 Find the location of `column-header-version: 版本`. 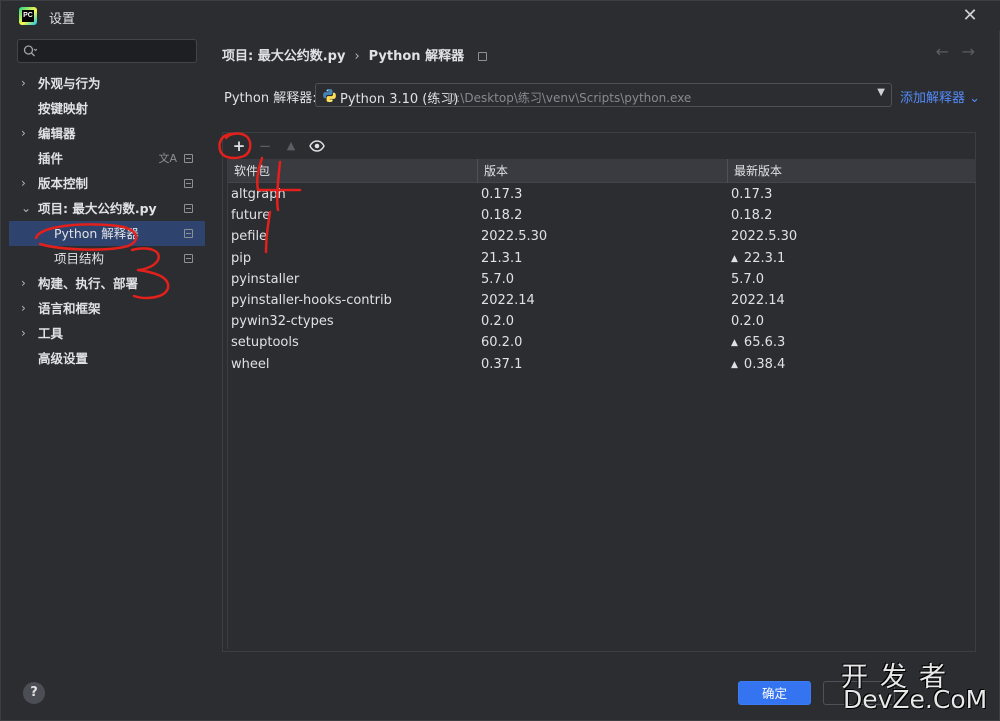

column-header-version: 版本 is located at coordinates (603, 171).